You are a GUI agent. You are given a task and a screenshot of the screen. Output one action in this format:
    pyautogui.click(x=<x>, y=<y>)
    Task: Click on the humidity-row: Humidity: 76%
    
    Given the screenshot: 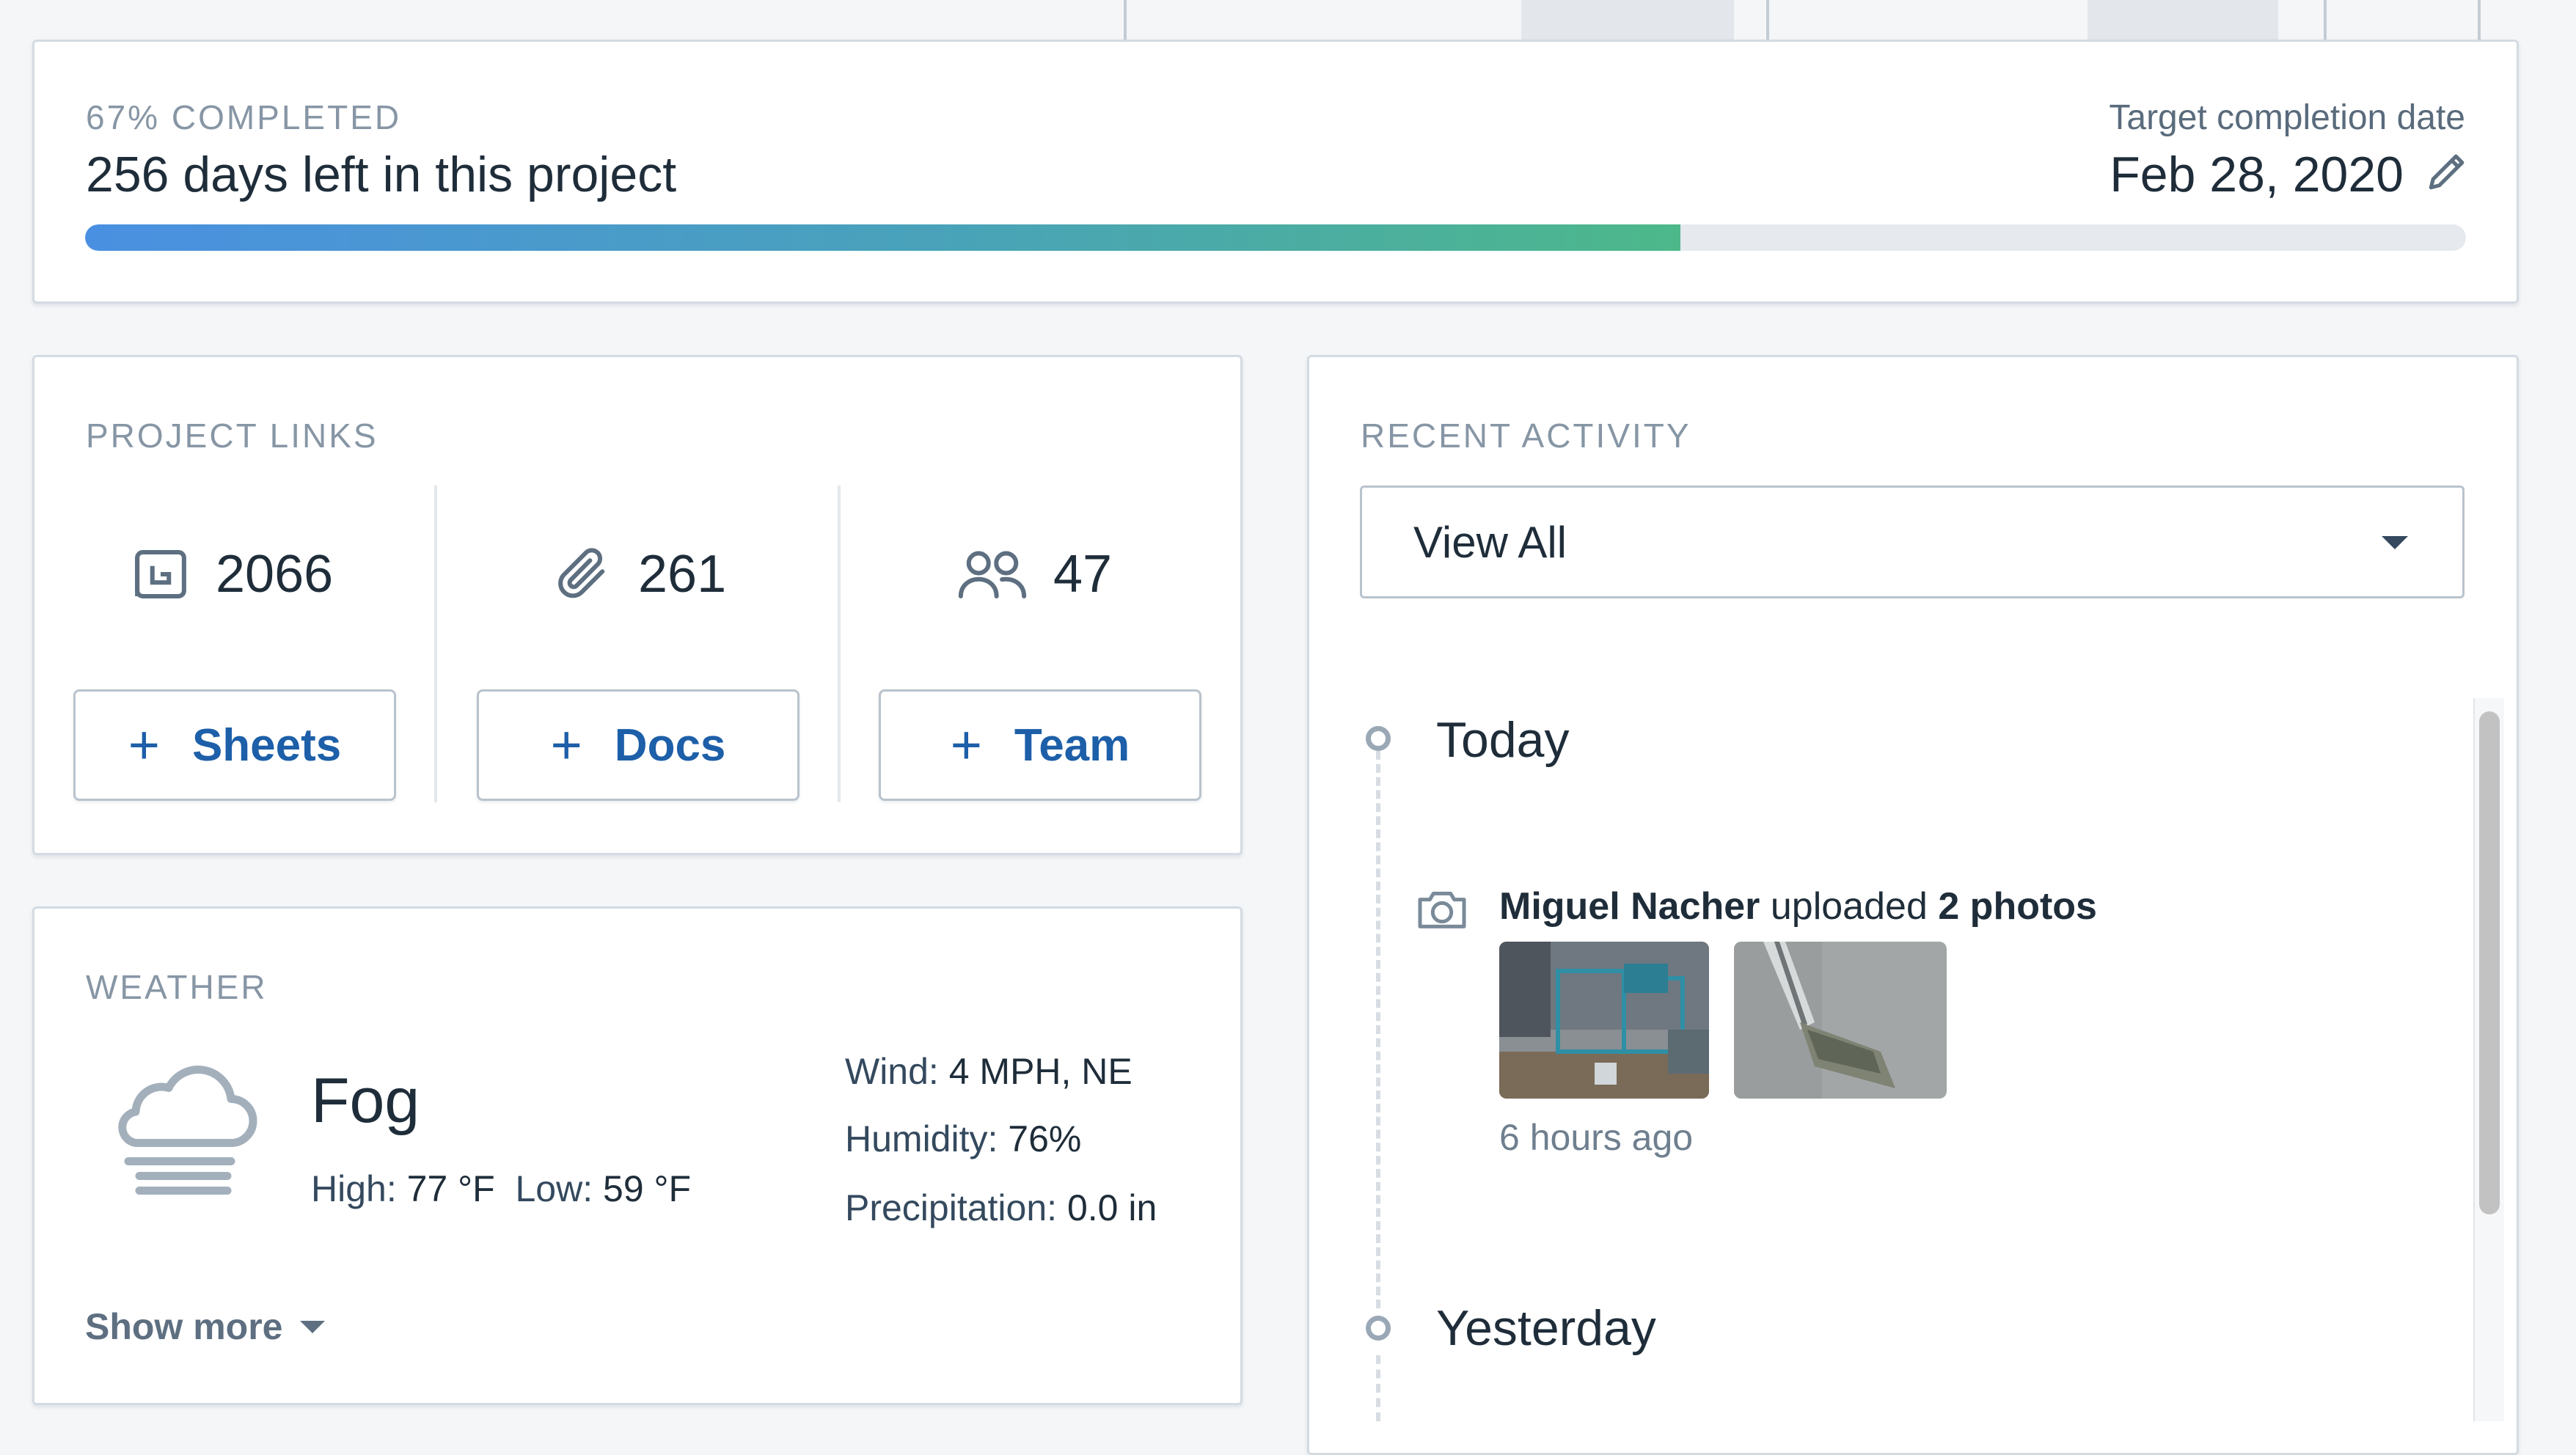 What is the action you would take?
    pyautogui.click(x=963, y=1139)
    